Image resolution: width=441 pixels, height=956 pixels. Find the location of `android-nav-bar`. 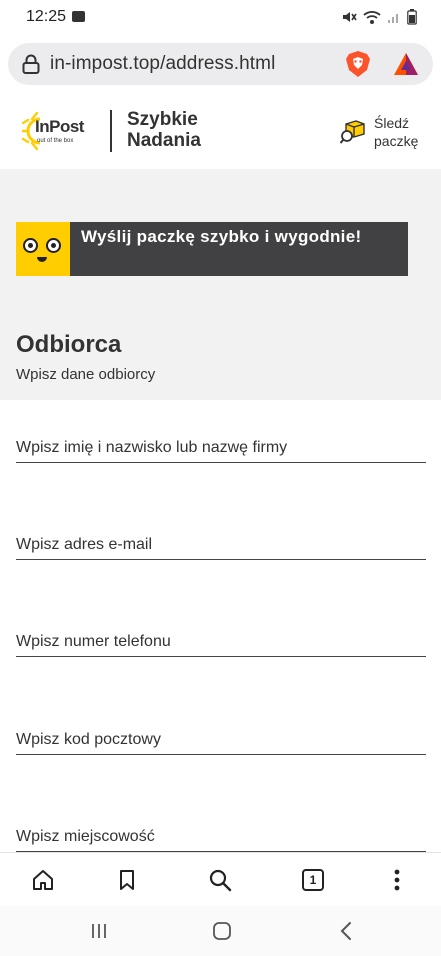

android-nav-bar is located at coordinates (220, 931).